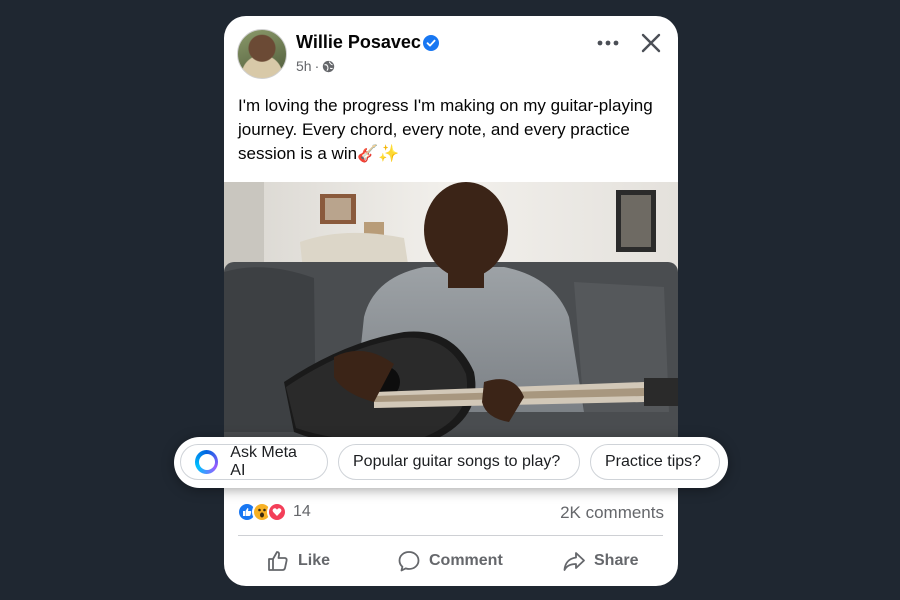 The height and width of the screenshot is (600, 900). Describe the element at coordinates (278, 561) in the screenshot. I see `thumbs-up-icon` at that location.